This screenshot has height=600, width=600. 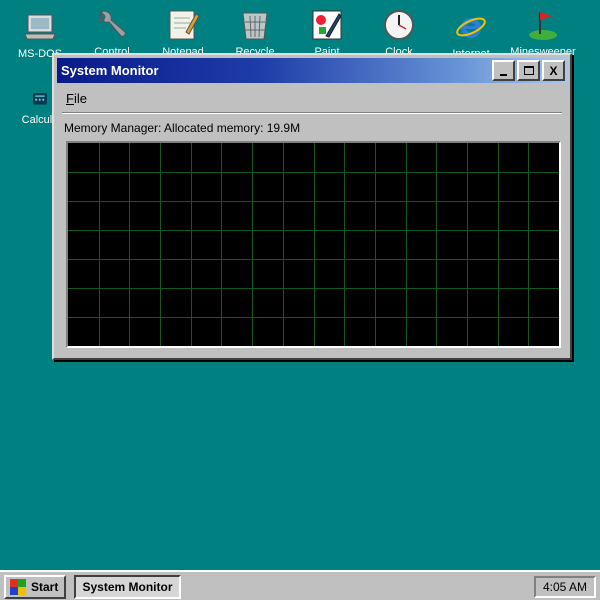 I want to click on minimize-icon, so click(x=503, y=74).